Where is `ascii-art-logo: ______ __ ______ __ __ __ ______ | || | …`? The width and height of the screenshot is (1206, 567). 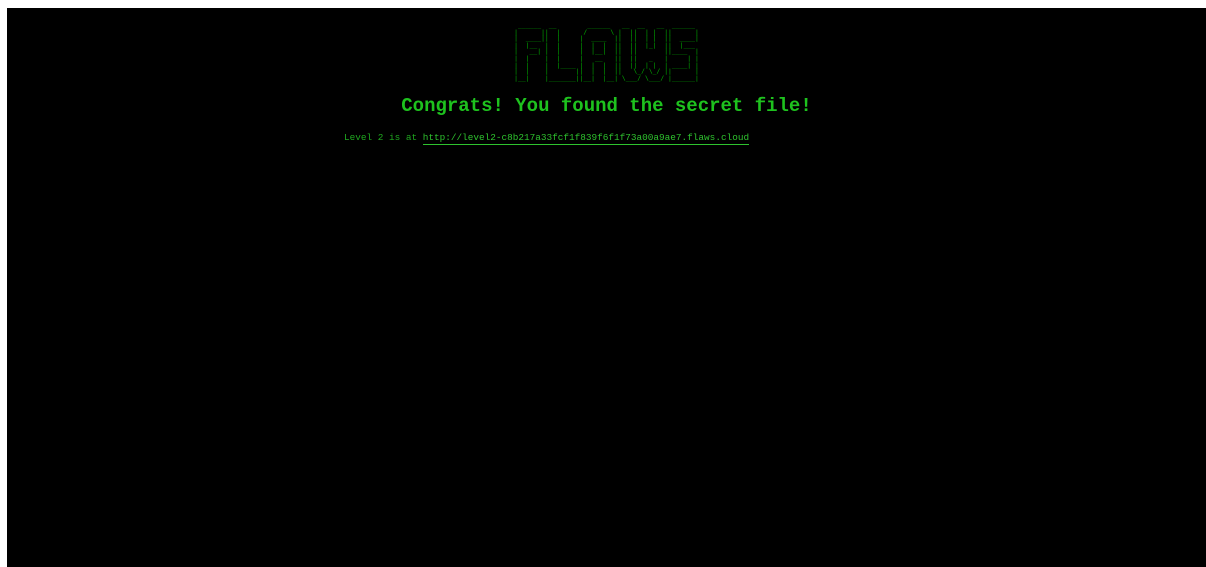 ascii-art-logo: ______ __ ______ __ __ __ ______ | || | … is located at coordinates (606, 51).